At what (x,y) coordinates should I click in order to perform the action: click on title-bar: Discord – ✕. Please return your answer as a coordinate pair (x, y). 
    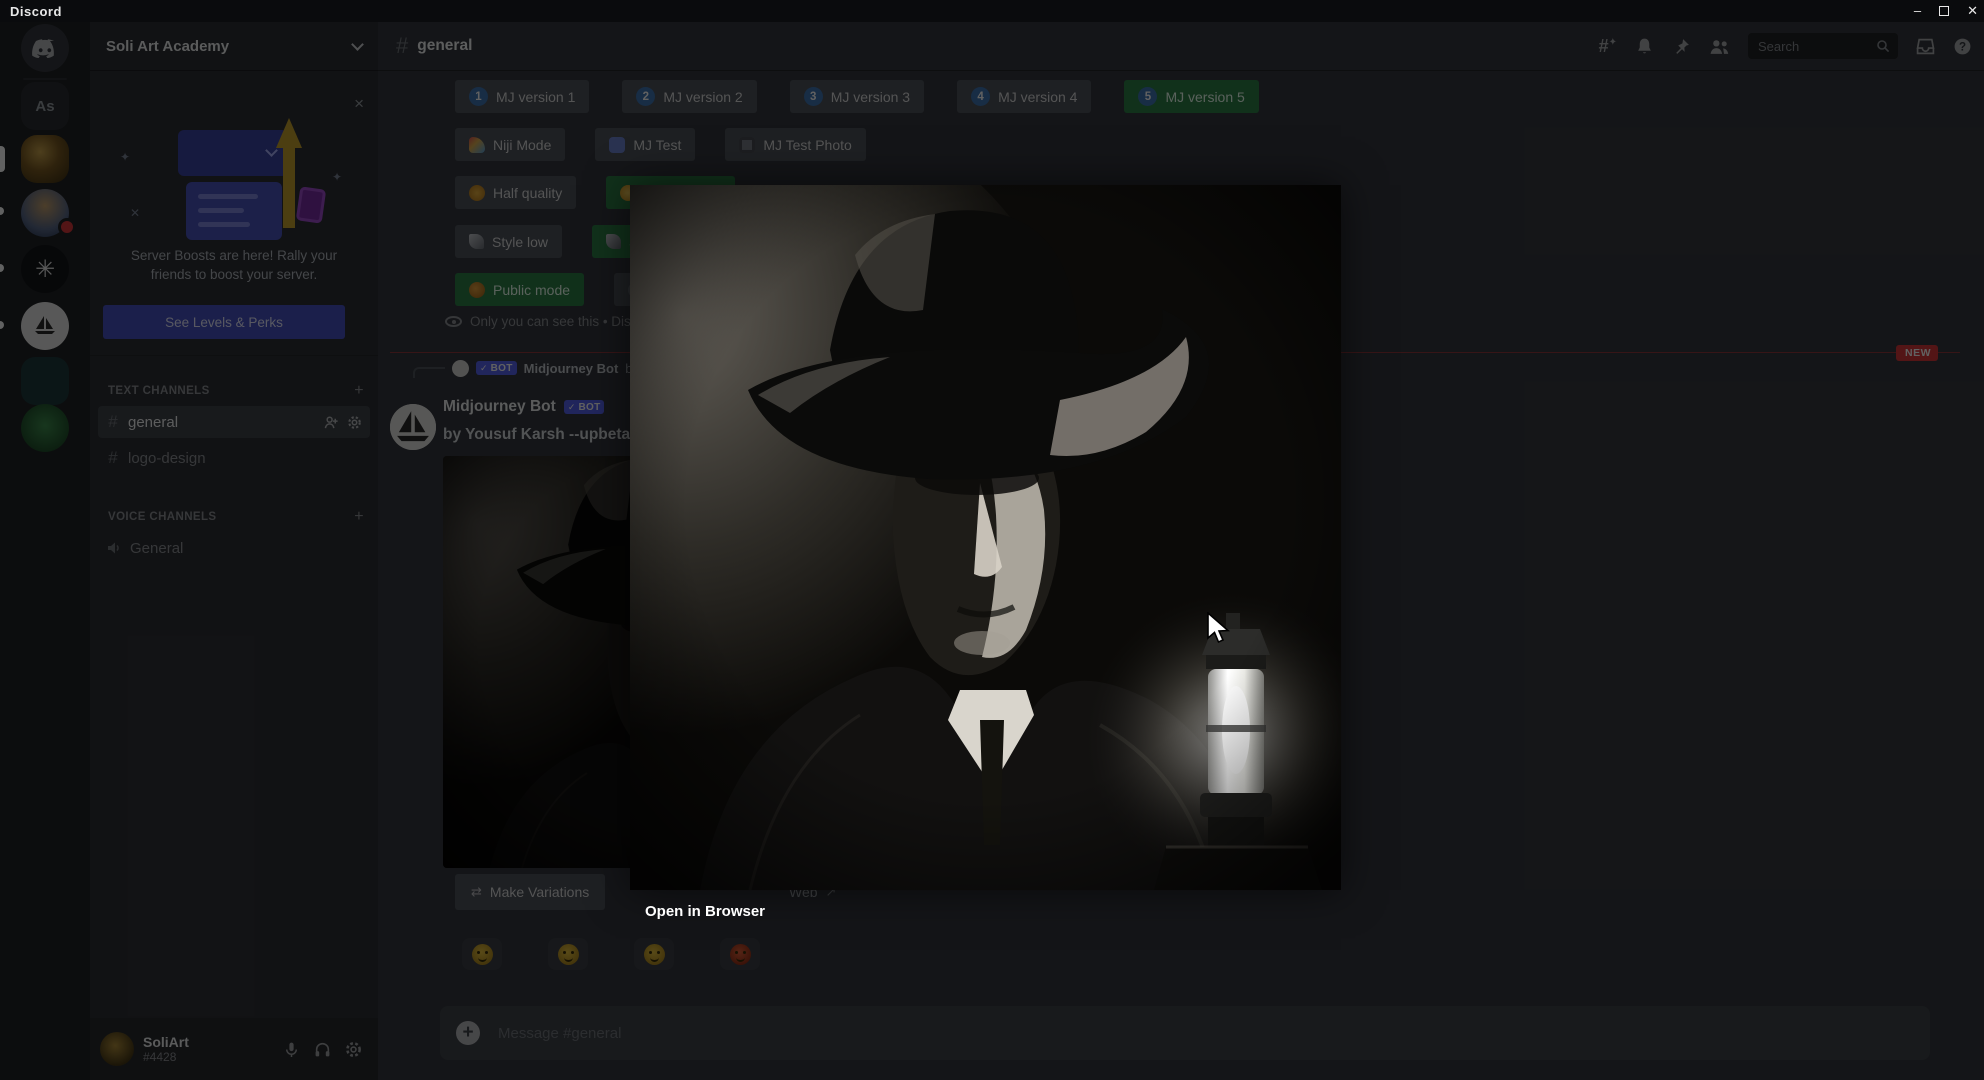
    Looking at the image, I should click on (992, 11).